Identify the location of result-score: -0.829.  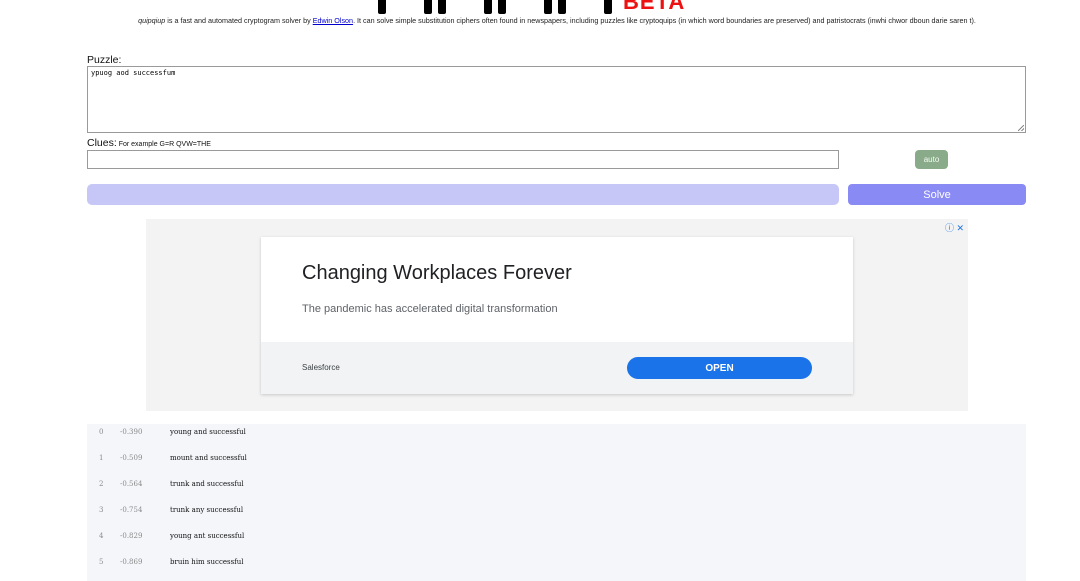
(131, 536).